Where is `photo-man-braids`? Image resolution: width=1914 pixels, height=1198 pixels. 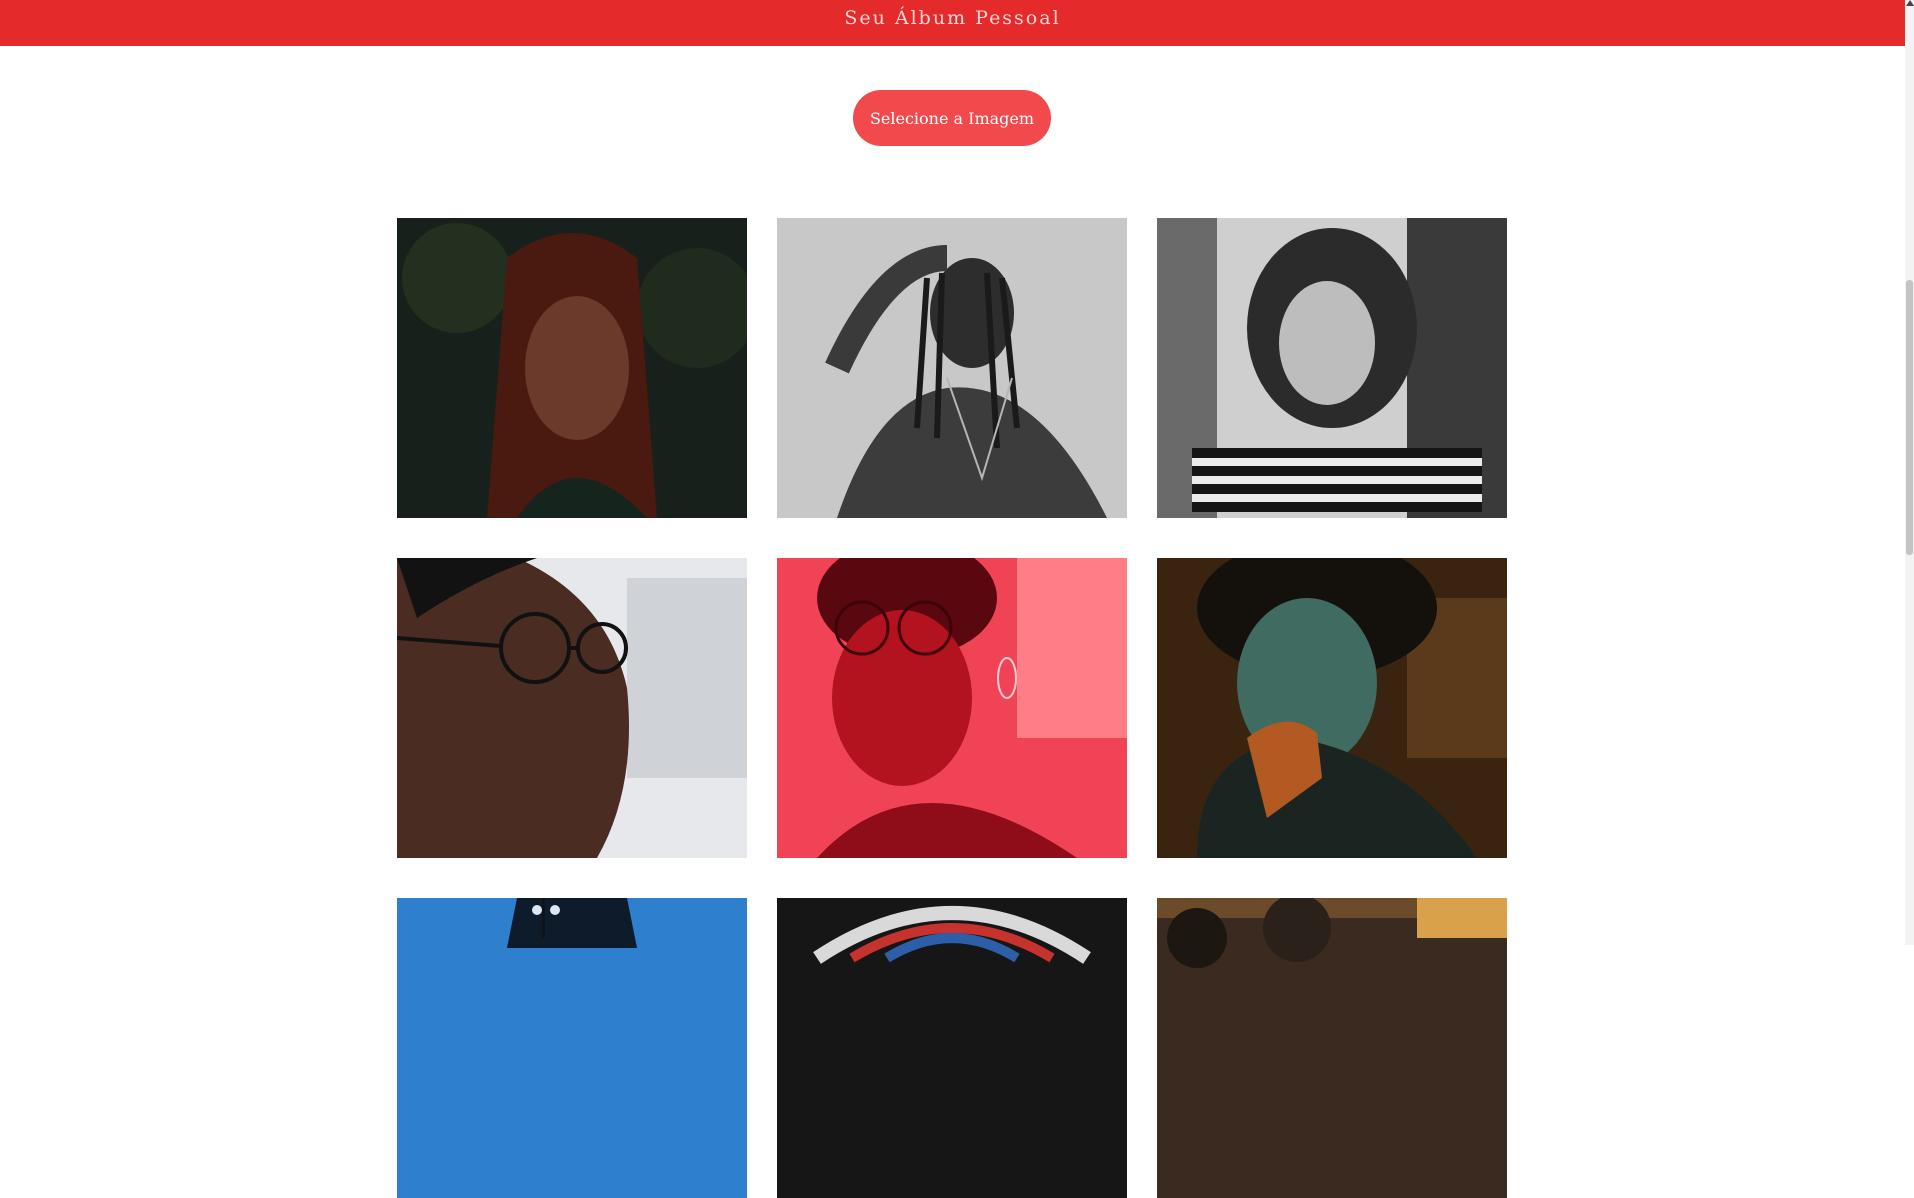
photo-man-braids is located at coordinates (952, 368).